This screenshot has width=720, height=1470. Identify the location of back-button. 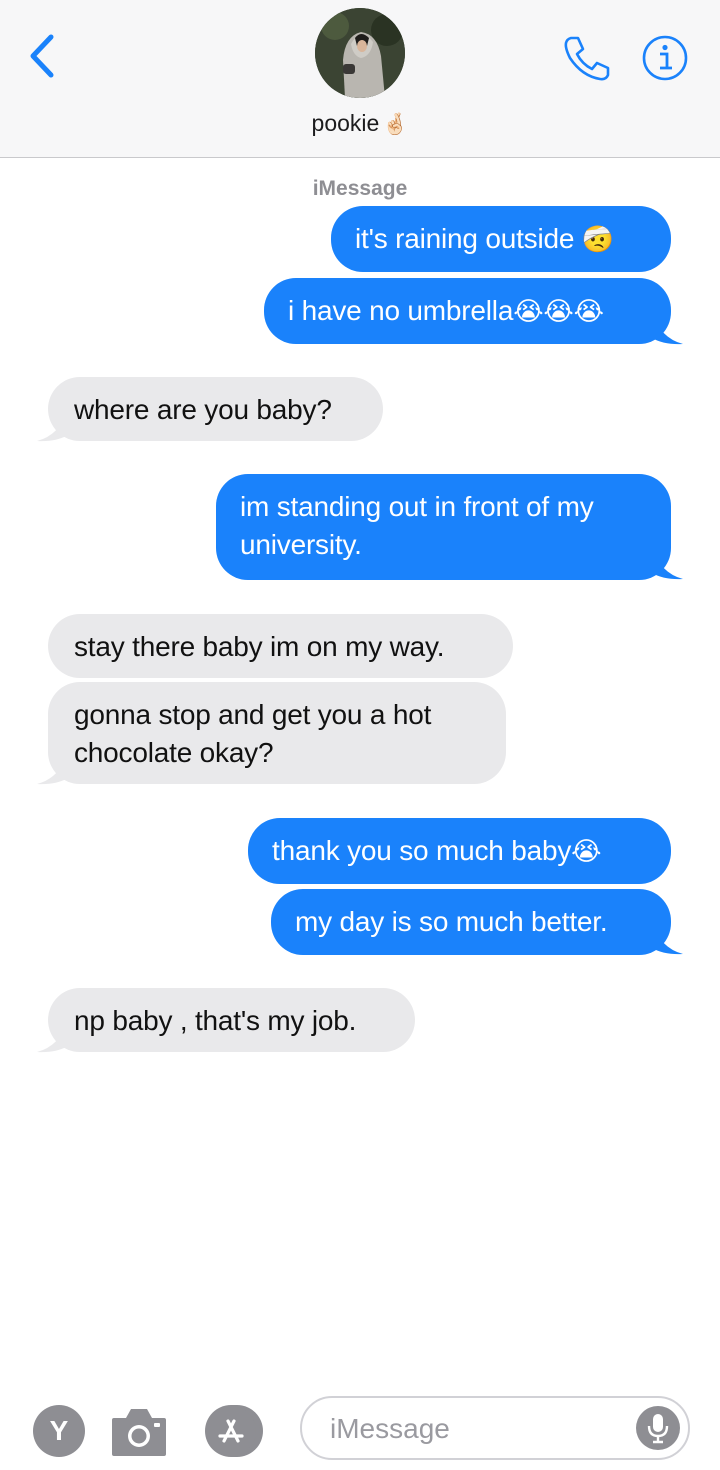
(42, 56).